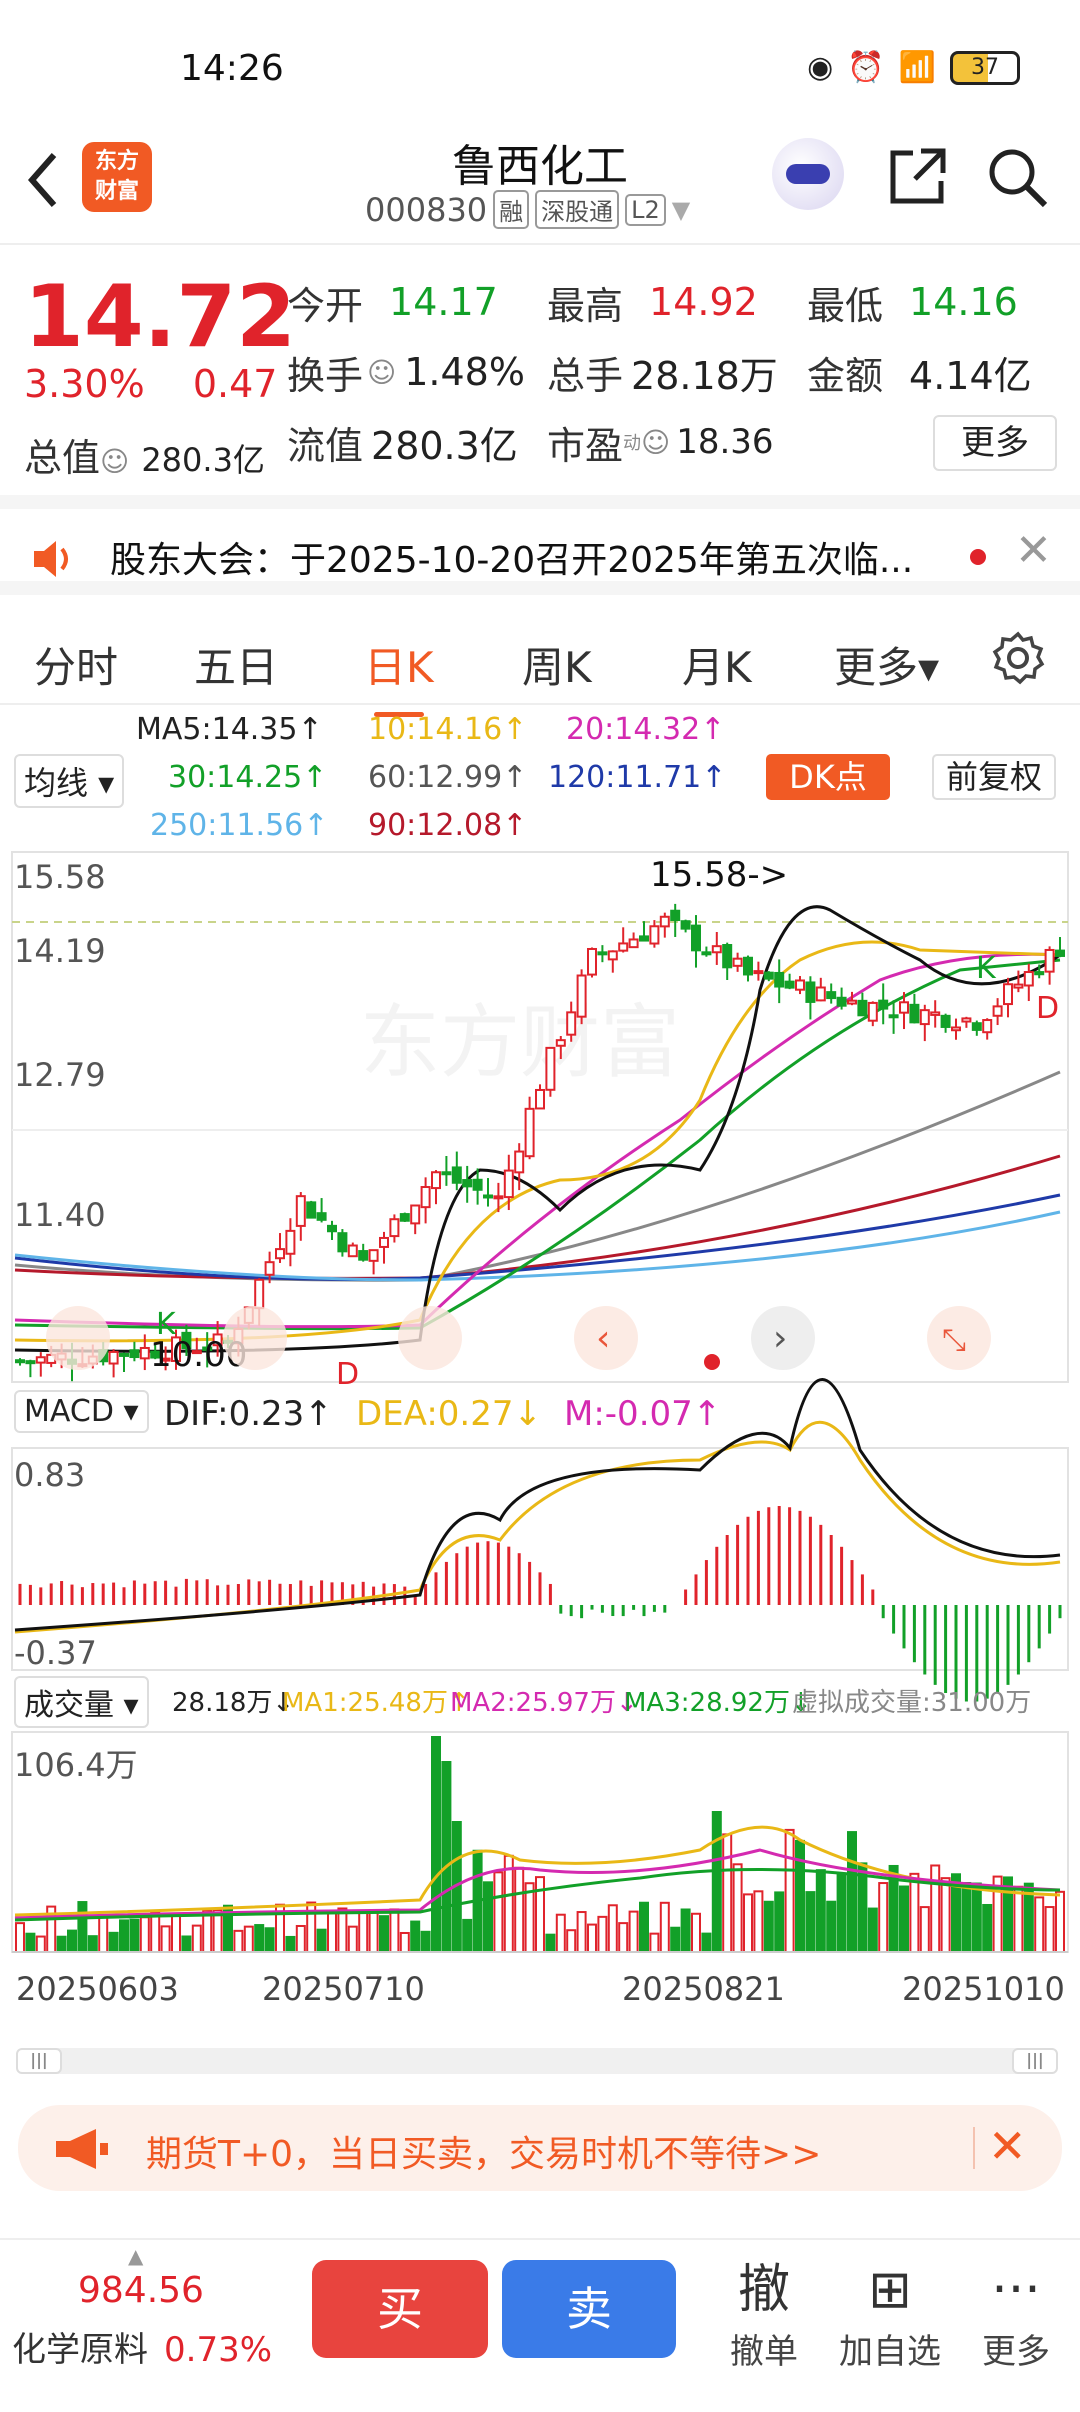  I want to click on d-marker: D, so click(1047, 1008).